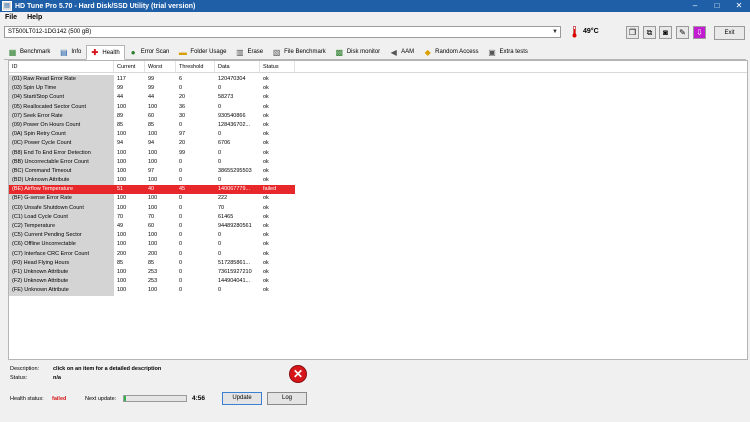  I want to click on table-row: (C7) Interface CRC Error Count 200 200 0 0 ok, so click(152, 254).